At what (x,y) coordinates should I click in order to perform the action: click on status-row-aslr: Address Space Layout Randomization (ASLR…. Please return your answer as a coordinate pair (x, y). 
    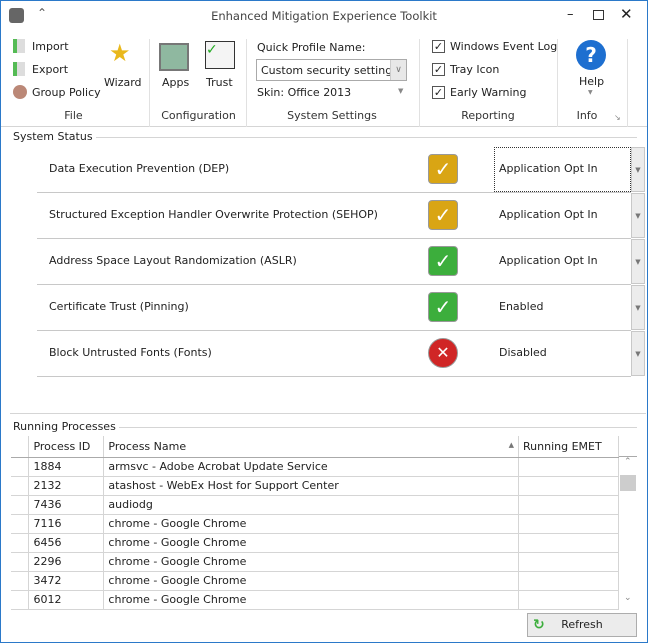
    Looking at the image, I should click on (334, 262).